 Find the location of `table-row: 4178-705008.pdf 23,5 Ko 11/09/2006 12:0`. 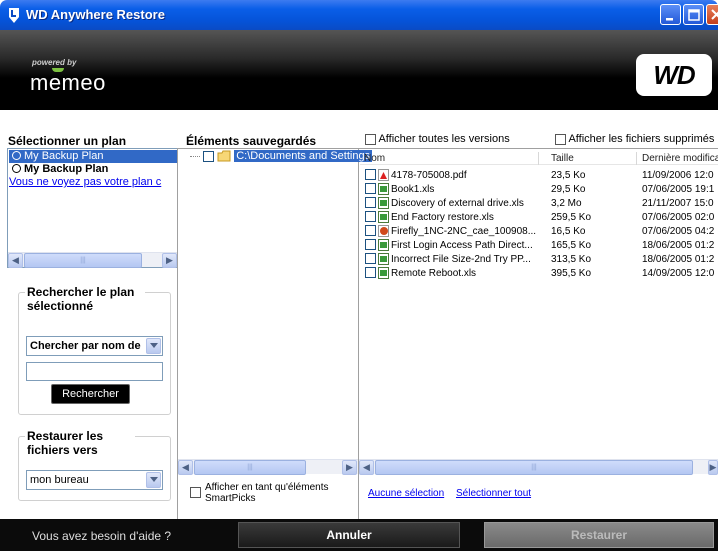

table-row: 4178-705008.pdf 23,5 Ko 11/09/2006 12:0 is located at coordinates (539, 175).